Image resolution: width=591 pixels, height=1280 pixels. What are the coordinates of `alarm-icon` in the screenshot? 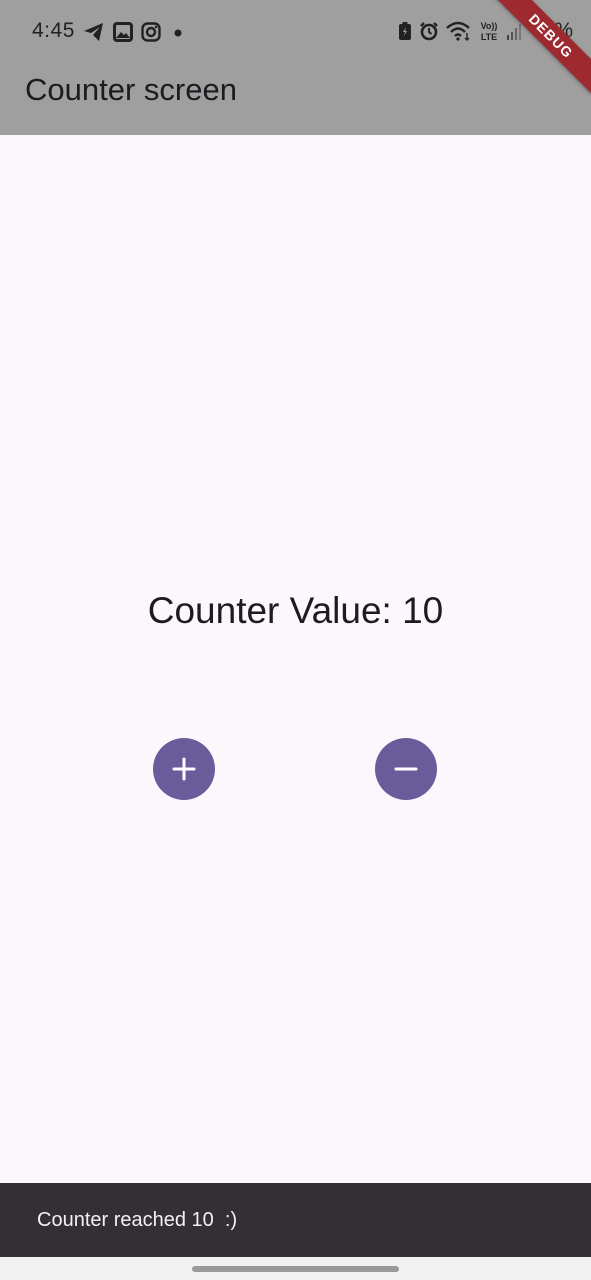 It's located at (429, 31).